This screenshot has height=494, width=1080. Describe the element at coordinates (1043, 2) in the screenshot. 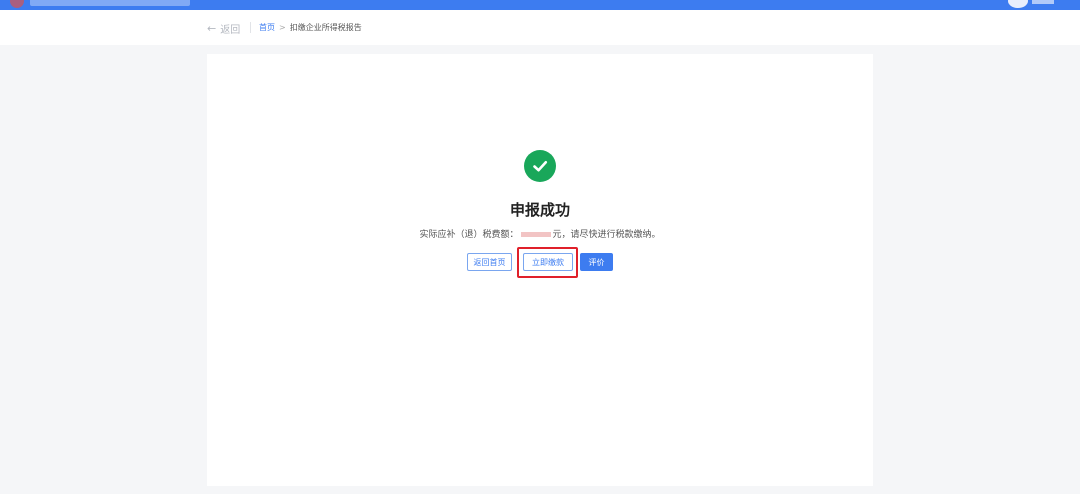

I see `user-name` at that location.